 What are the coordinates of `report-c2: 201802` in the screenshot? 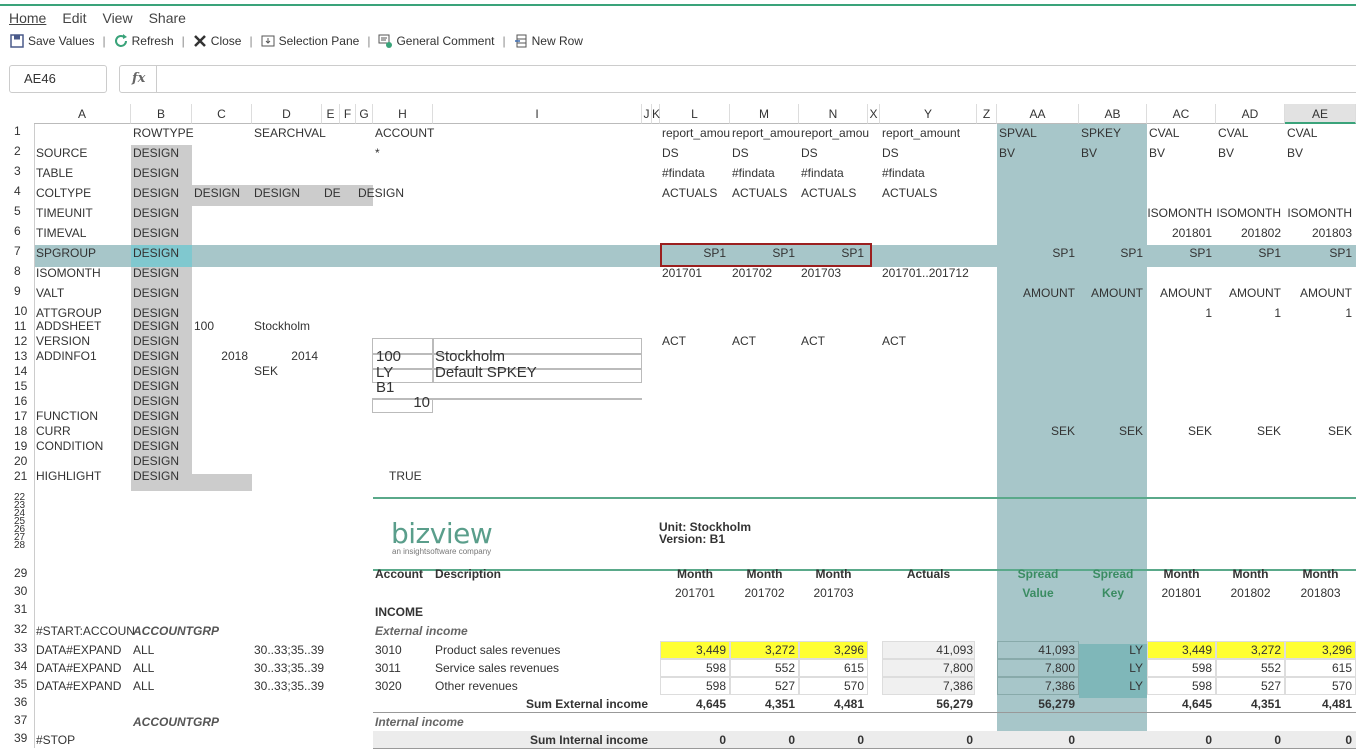 It's located at (1250, 593).